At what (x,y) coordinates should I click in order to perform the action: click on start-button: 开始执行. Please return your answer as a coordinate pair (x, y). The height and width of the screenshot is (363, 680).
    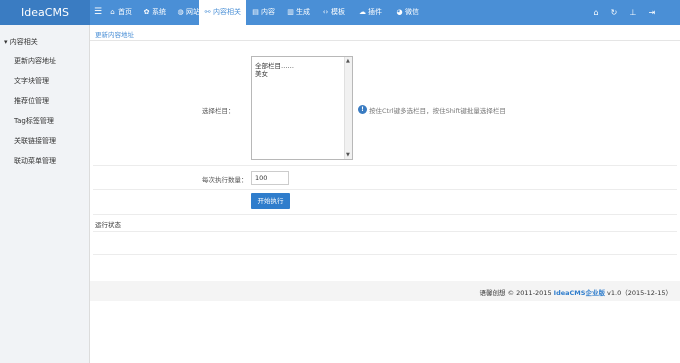
    Looking at the image, I should click on (270, 201).